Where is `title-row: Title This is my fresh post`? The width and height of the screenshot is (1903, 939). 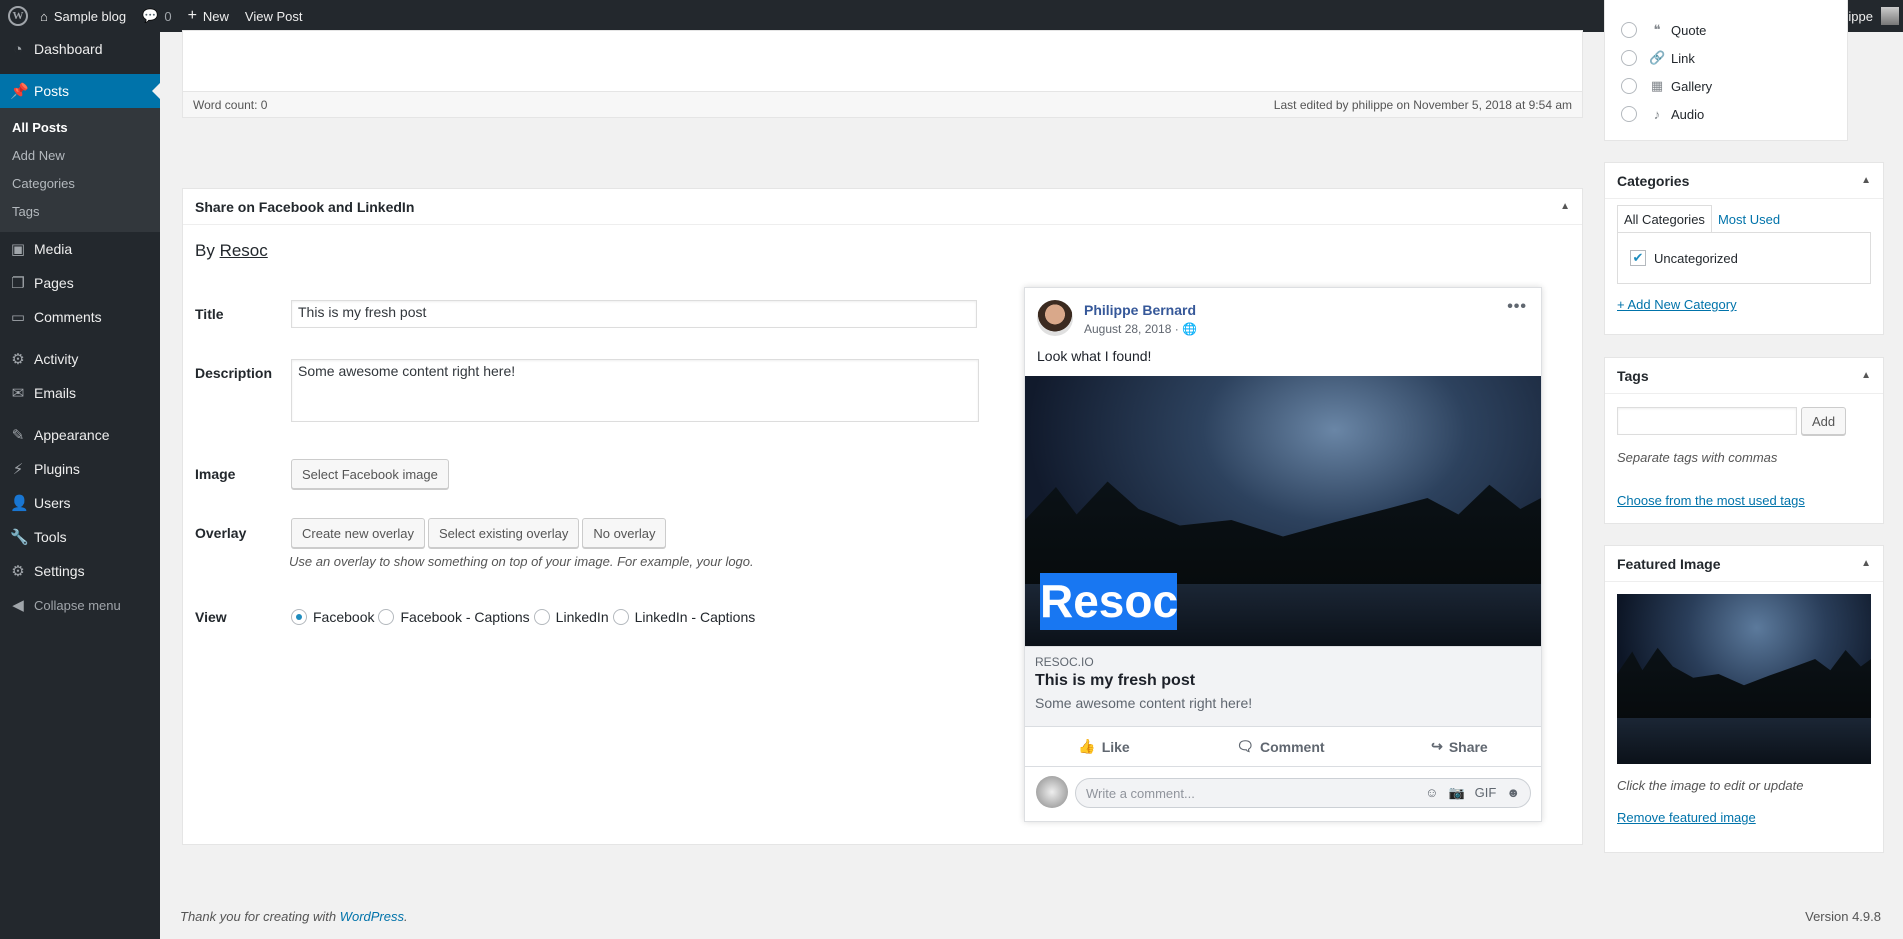 title-row: Title This is my fresh post is located at coordinates (586, 314).